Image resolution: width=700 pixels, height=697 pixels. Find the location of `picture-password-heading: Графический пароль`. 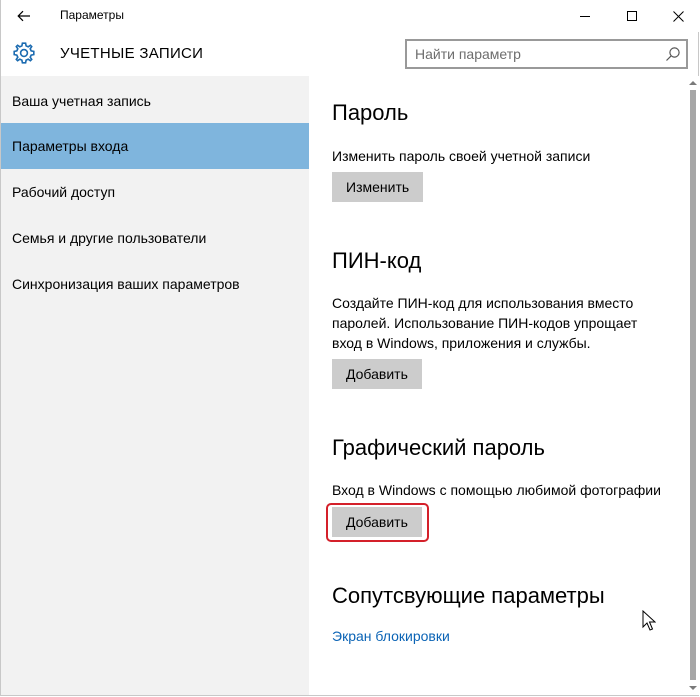

picture-password-heading: Графический пароль is located at coordinates (438, 447).